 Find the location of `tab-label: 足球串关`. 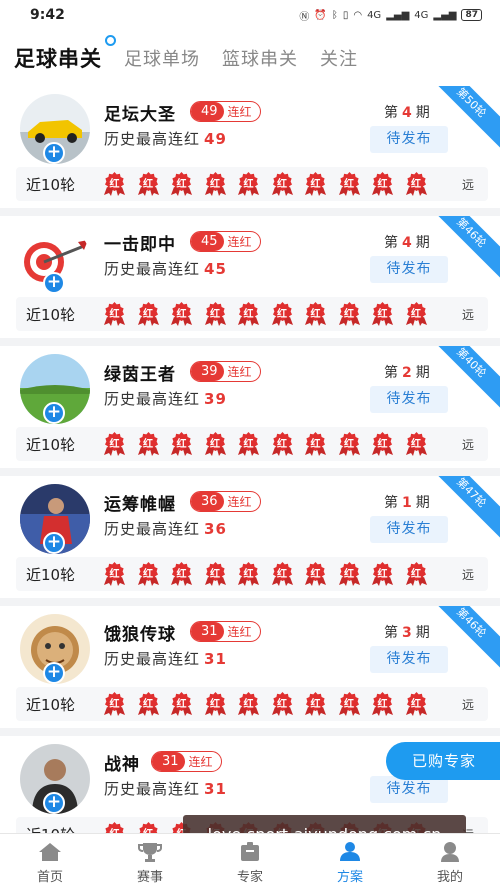

tab-label: 足球串关 is located at coordinates (58, 59).